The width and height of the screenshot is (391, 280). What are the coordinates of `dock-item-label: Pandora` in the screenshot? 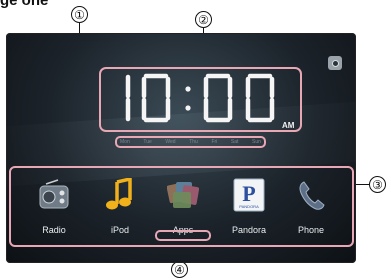 It's located at (249, 230).